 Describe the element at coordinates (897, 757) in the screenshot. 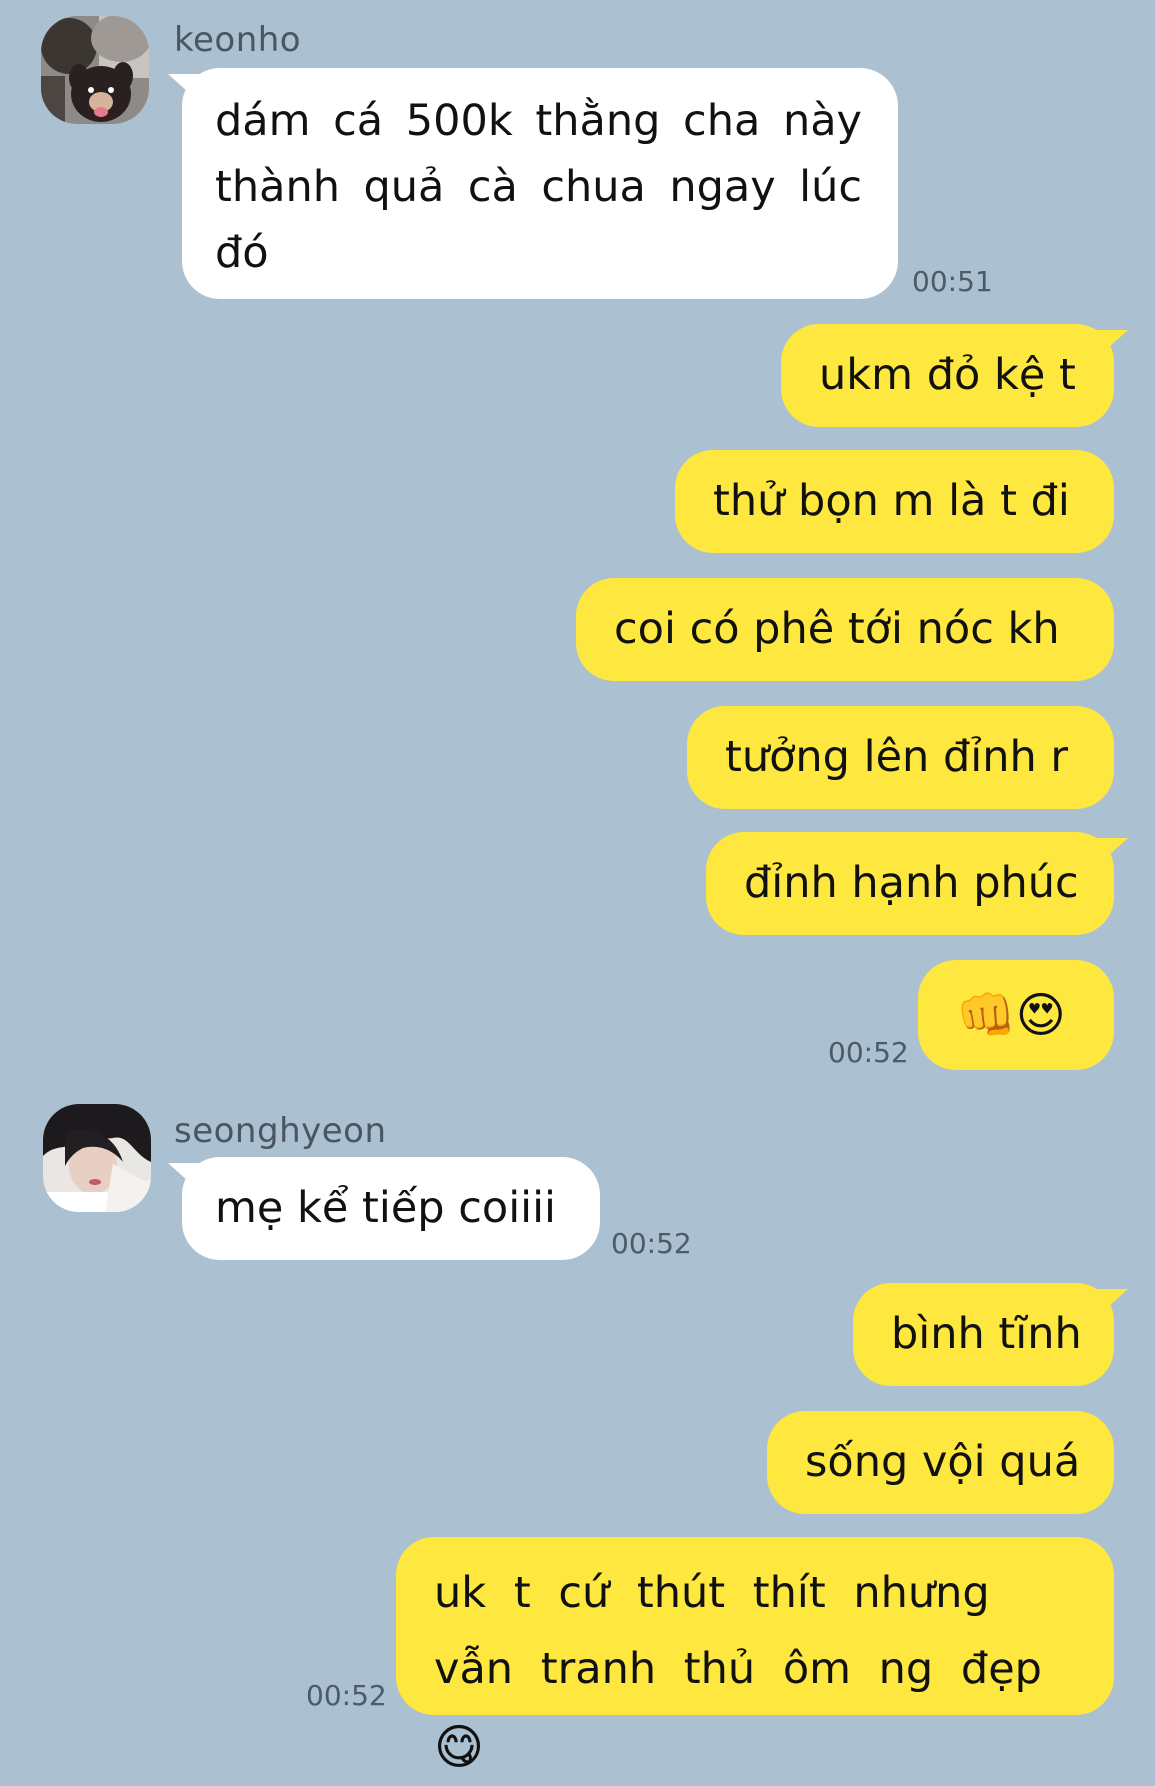

I see `message-text: tưởng lên đỉnh r` at that location.